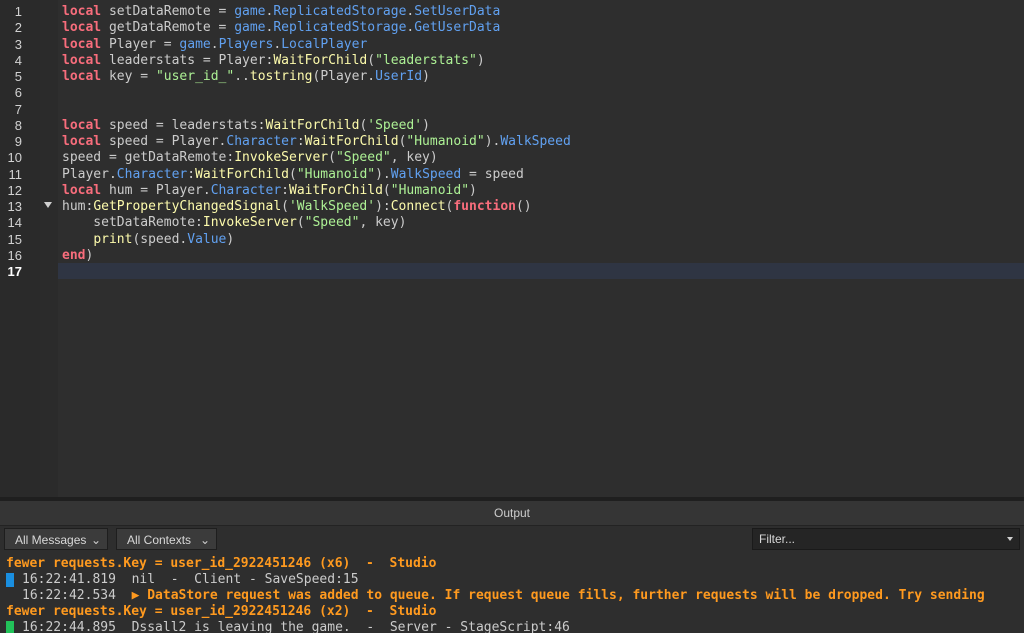 This screenshot has width=1024, height=633. I want to click on messages-filter-dropdown: All Messages ⌄, so click(56, 539).